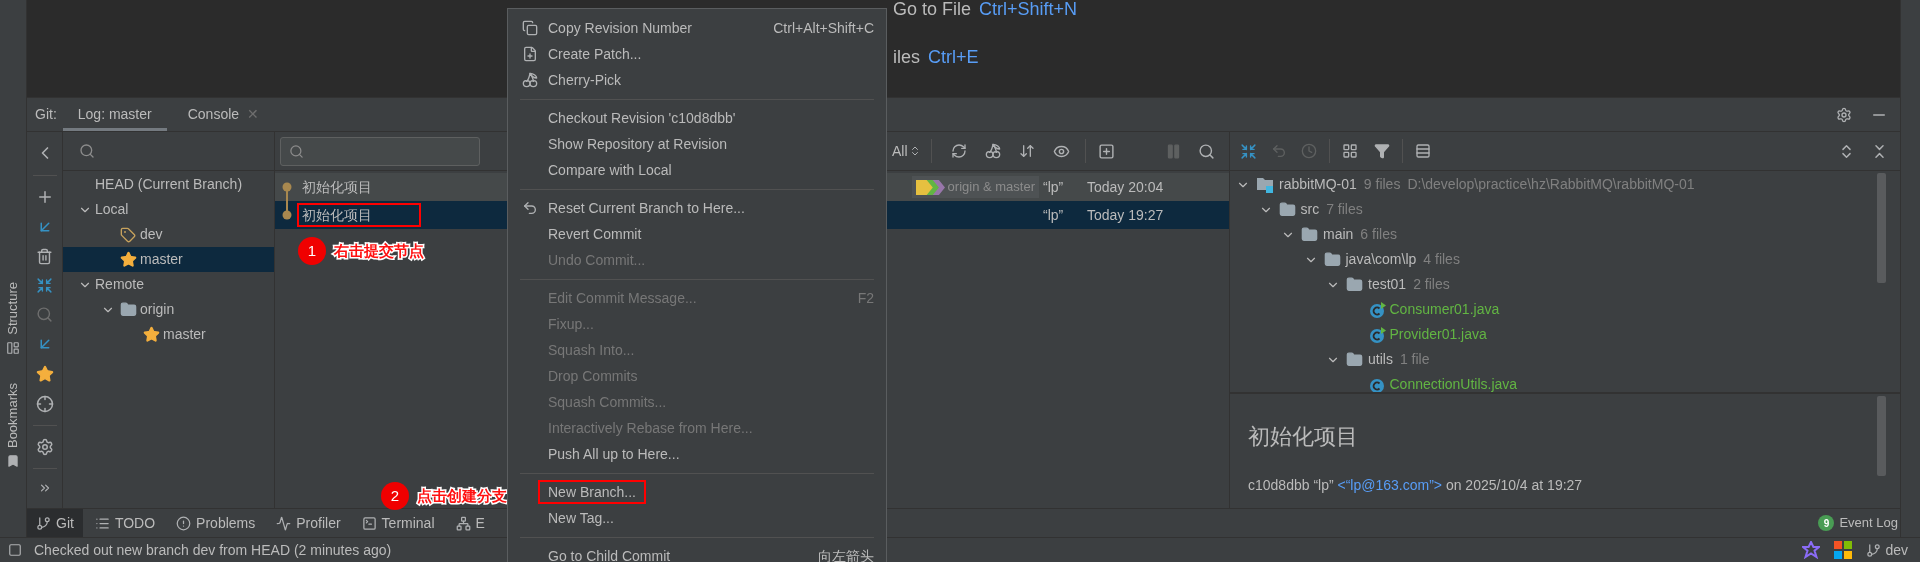 The width and height of the screenshot is (1920, 562). What do you see at coordinates (1303, 437) in the screenshot?
I see `commit-title: 初始化项目` at bounding box center [1303, 437].